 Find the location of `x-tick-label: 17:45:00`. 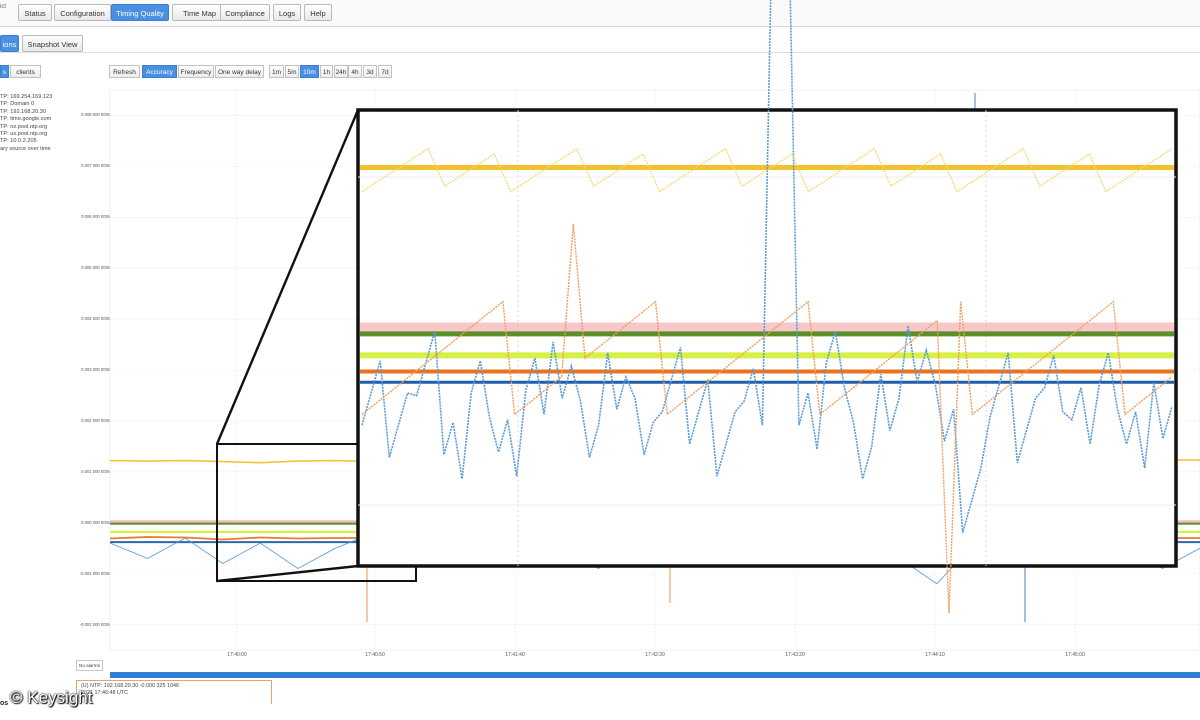

x-tick-label: 17:45:00 is located at coordinates (1075, 655).